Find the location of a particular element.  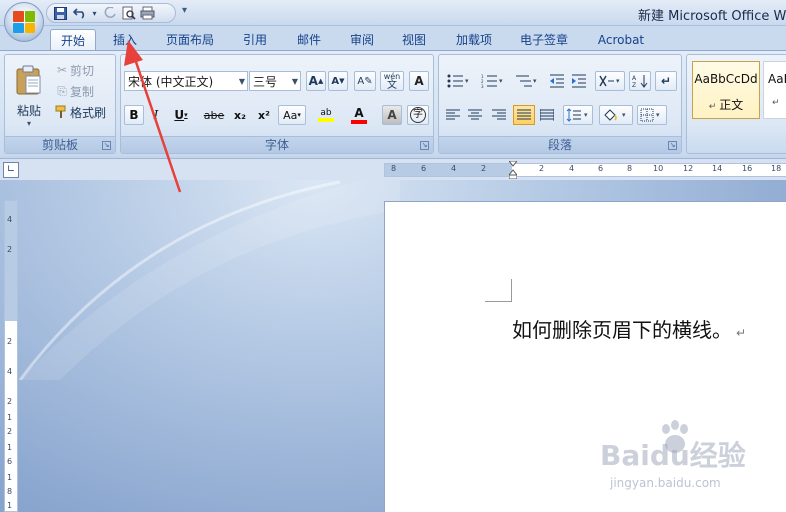

undo-icon is located at coordinates (79, 13).